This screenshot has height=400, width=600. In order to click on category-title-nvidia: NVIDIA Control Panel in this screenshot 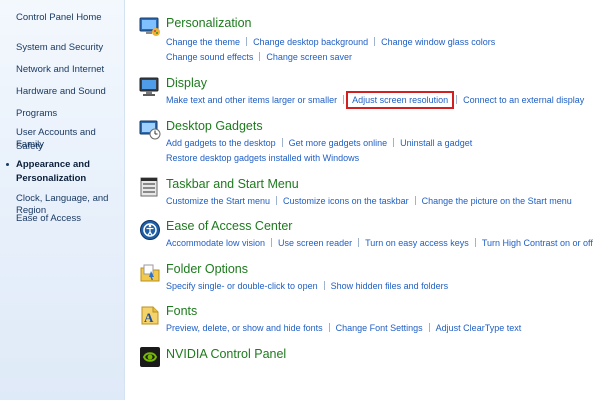, I will do `click(226, 354)`.